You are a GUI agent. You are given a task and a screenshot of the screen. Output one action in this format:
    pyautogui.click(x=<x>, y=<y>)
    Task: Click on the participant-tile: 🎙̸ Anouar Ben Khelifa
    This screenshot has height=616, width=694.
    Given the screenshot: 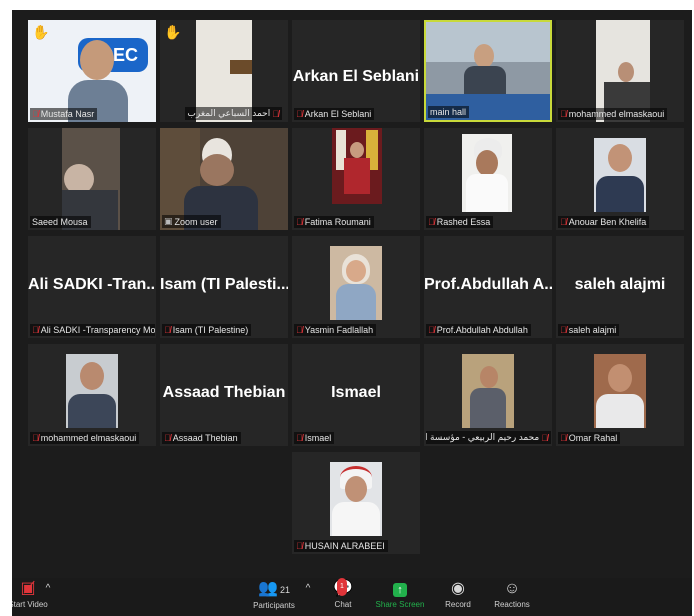 What is the action you would take?
    pyautogui.click(x=620, y=179)
    